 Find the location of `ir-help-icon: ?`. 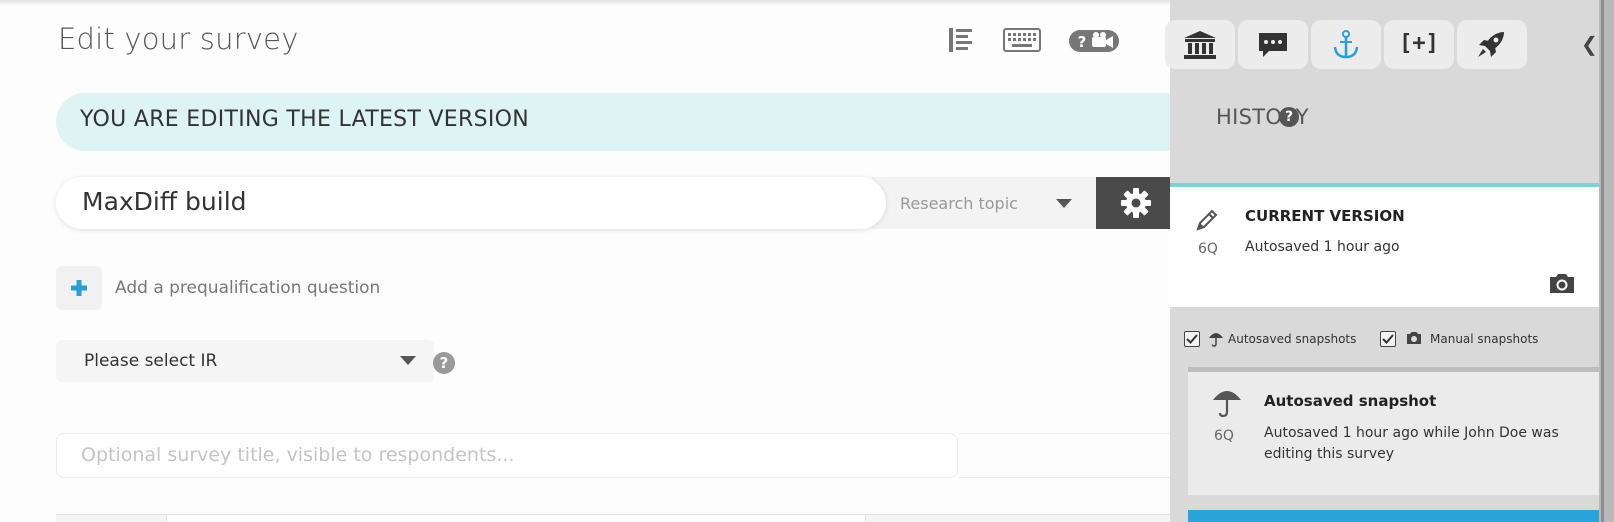

ir-help-icon: ? is located at coordinates (444, 363).